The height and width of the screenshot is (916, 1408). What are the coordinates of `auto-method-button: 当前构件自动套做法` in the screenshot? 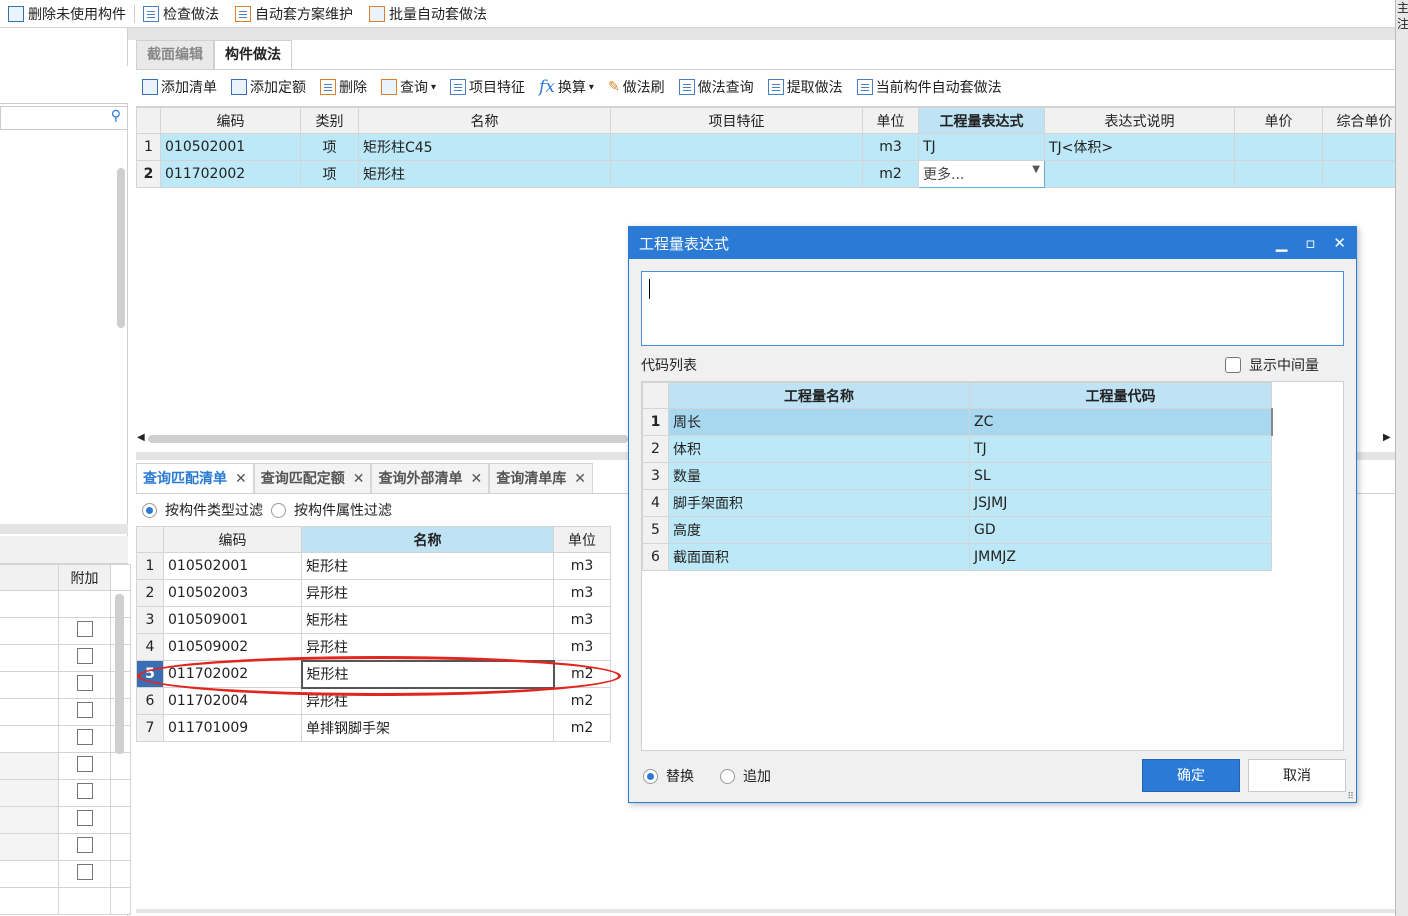 It's located at (929, 87).